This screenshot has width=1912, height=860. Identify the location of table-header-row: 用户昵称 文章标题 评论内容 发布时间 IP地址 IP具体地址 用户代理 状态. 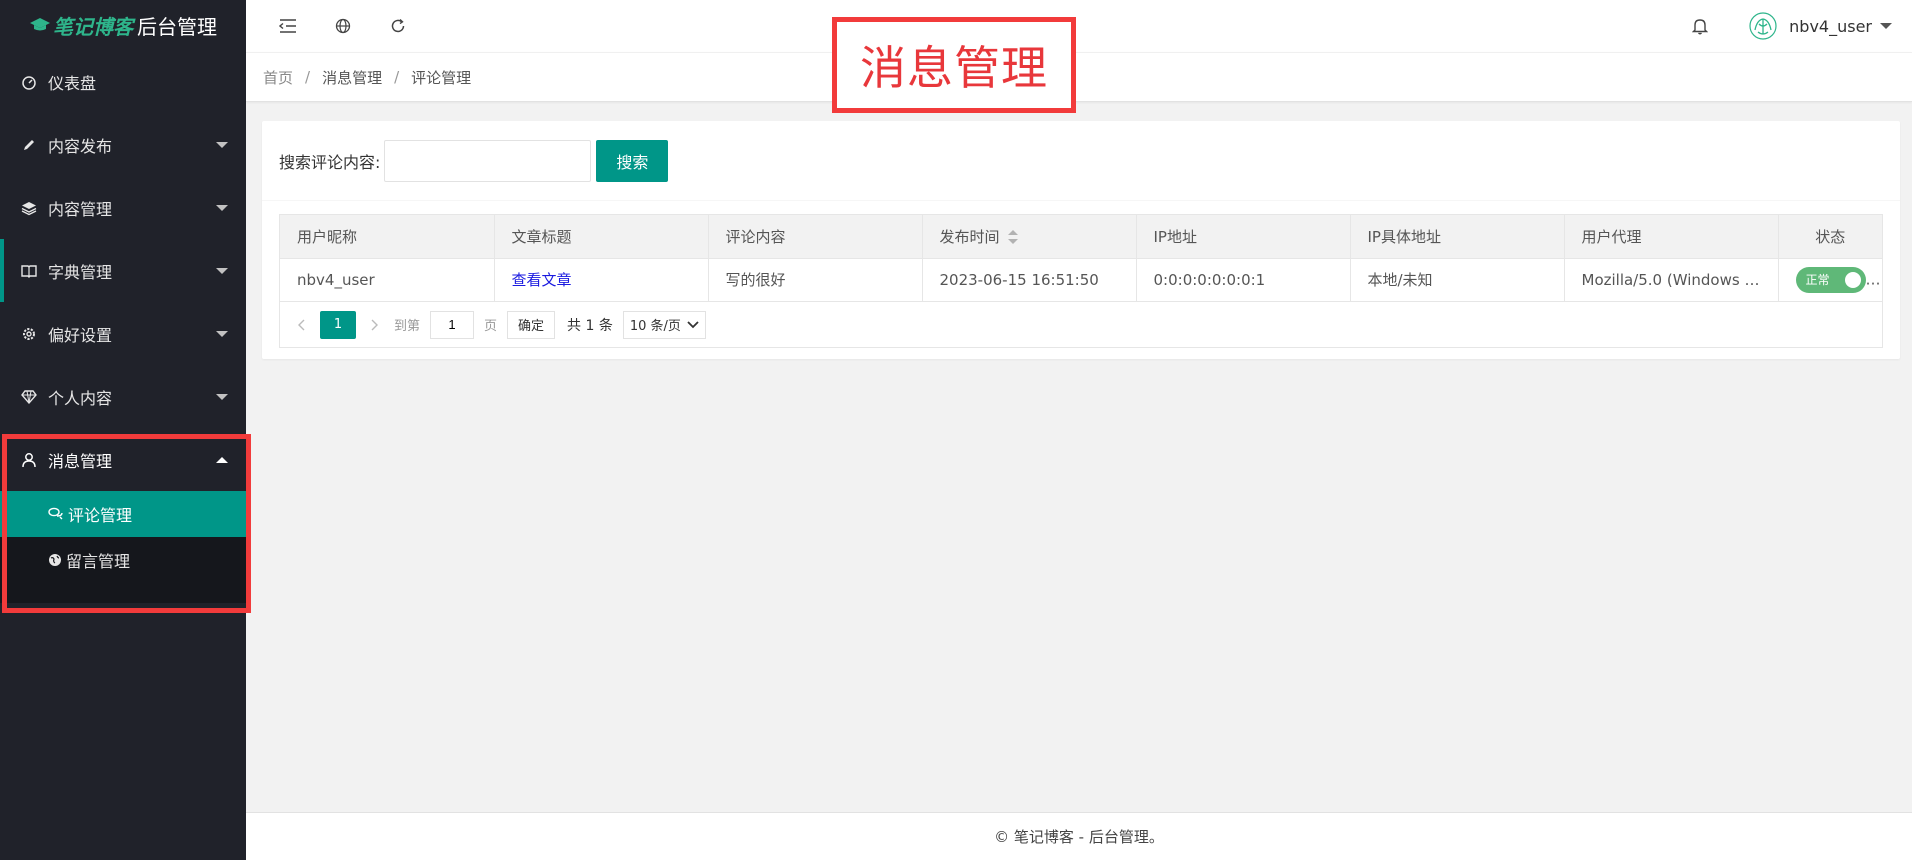
(1081, 237).